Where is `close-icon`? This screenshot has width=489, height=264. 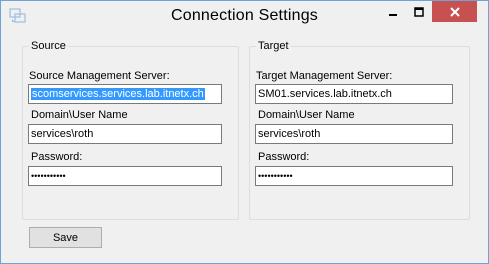 close-icon is located at coordinates (454, 11).